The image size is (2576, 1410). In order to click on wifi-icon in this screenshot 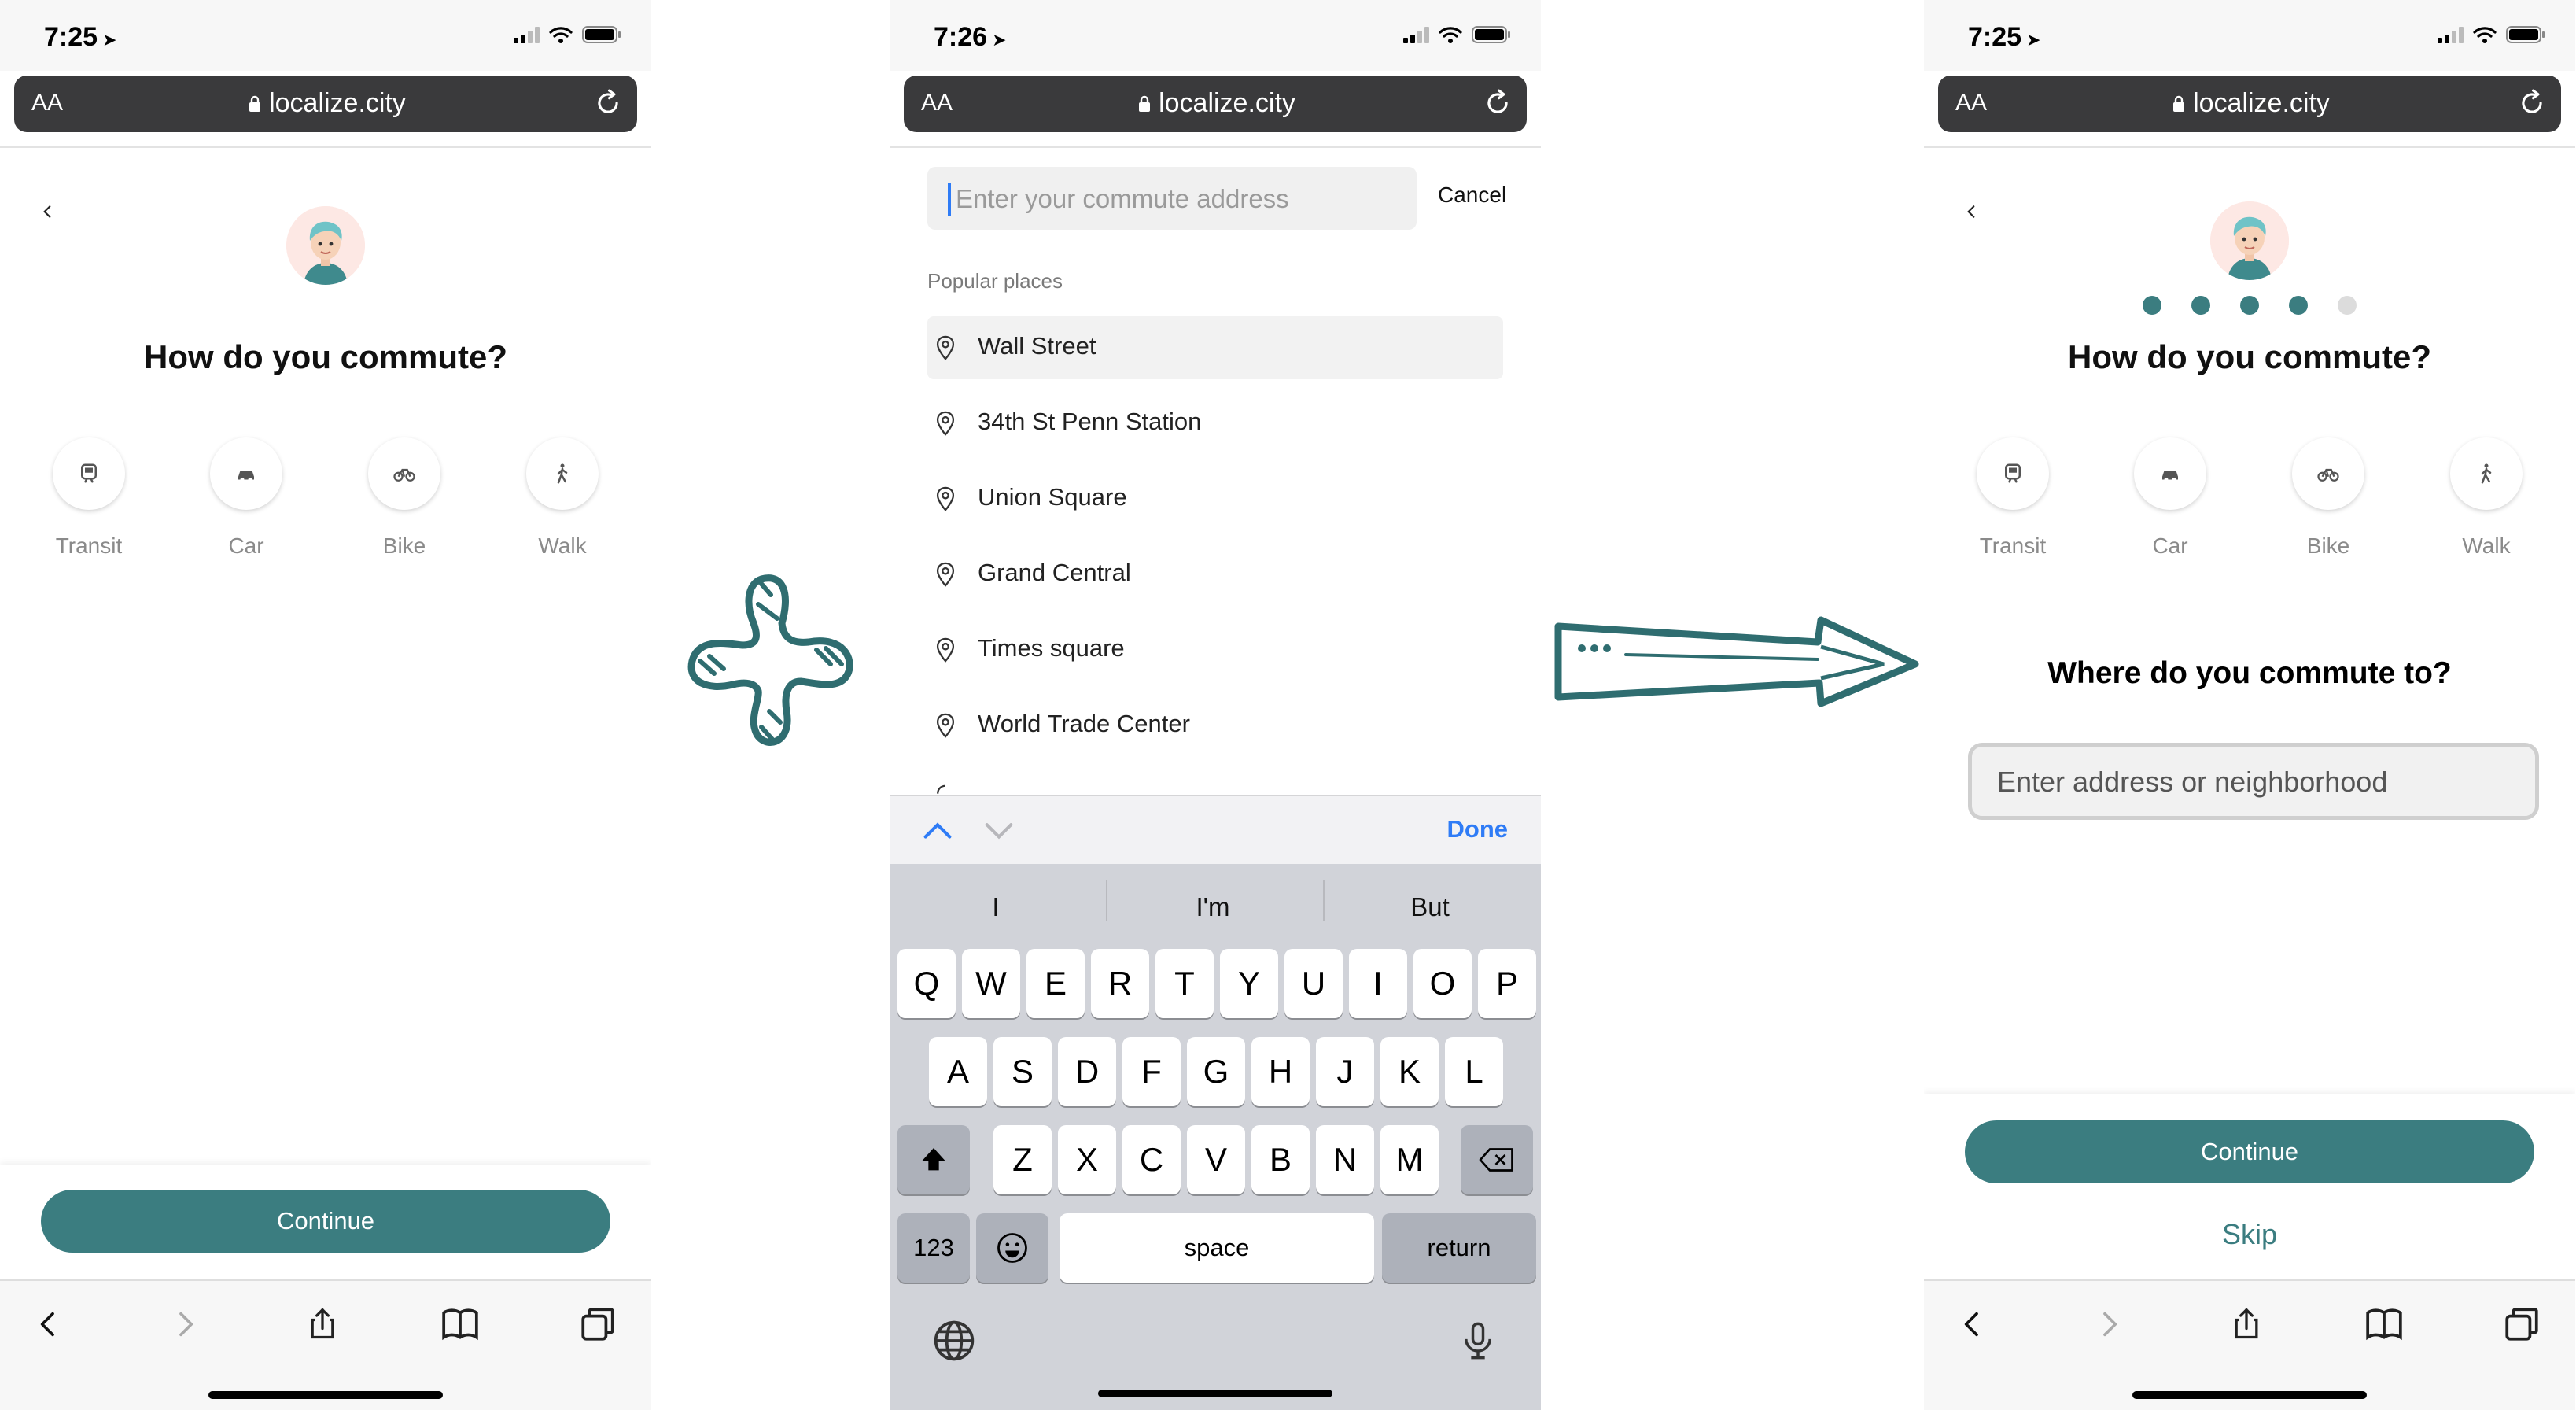, I will do `click(1450, 34)`.